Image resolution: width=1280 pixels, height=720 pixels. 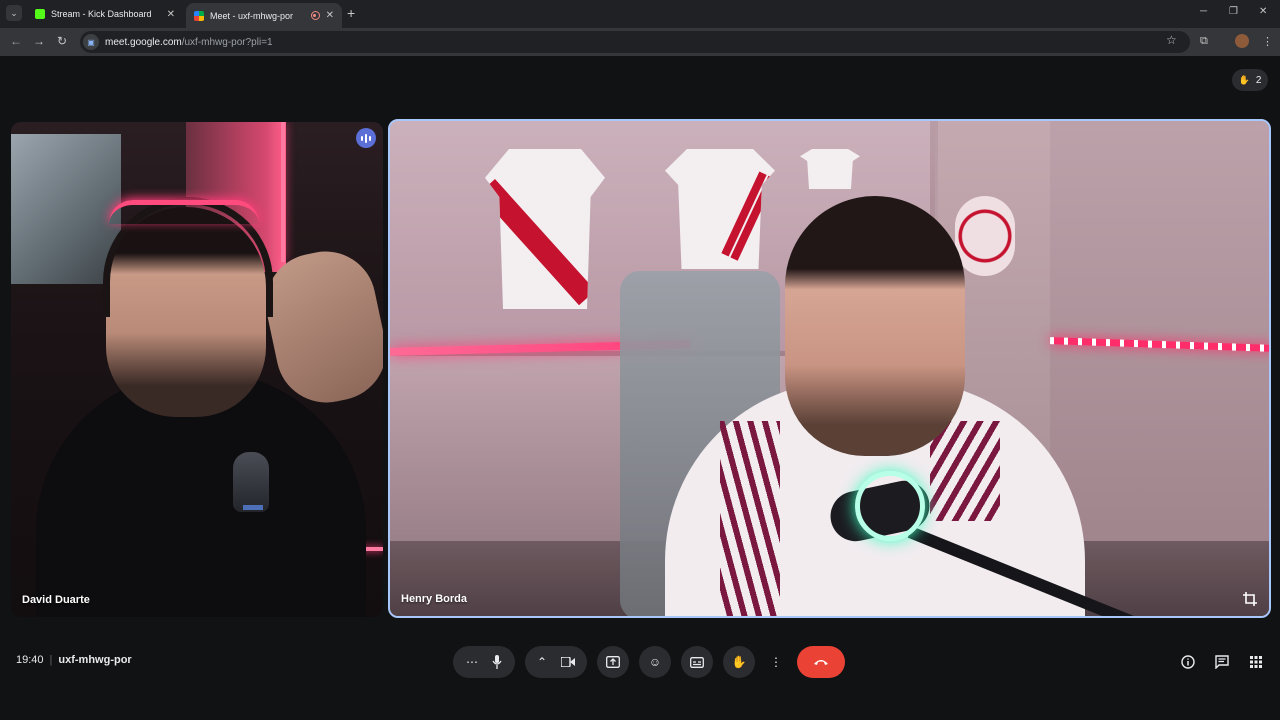 What do you see at coordinates (56, 600) in the screenshot?
I see `participant-name: David Duarte` at bounding box center [56, 600].